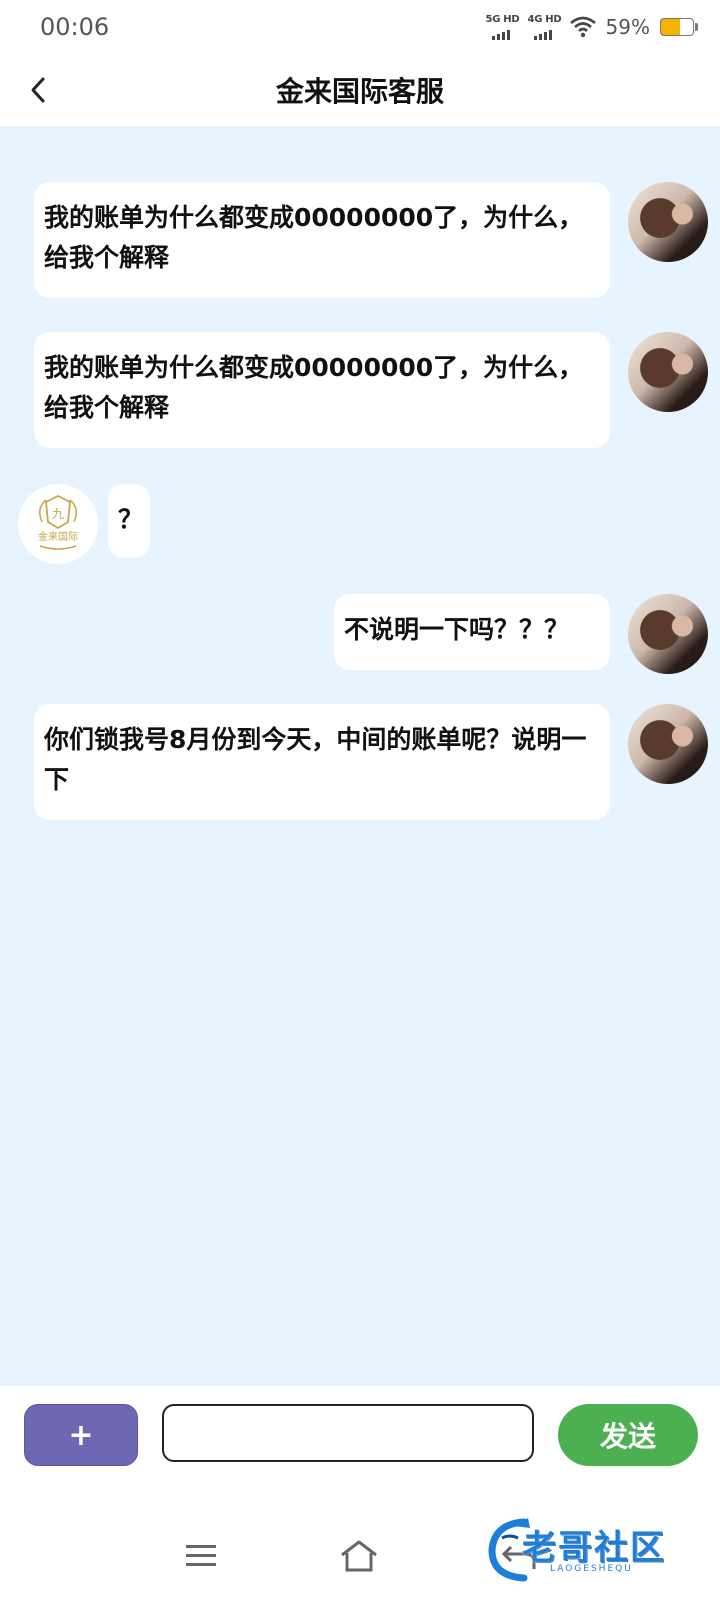 The height and width of the screenshot is (1612, 720). I want to click on watermark: 老哥社区 LAOGESHEQU, so click(599, 1551).